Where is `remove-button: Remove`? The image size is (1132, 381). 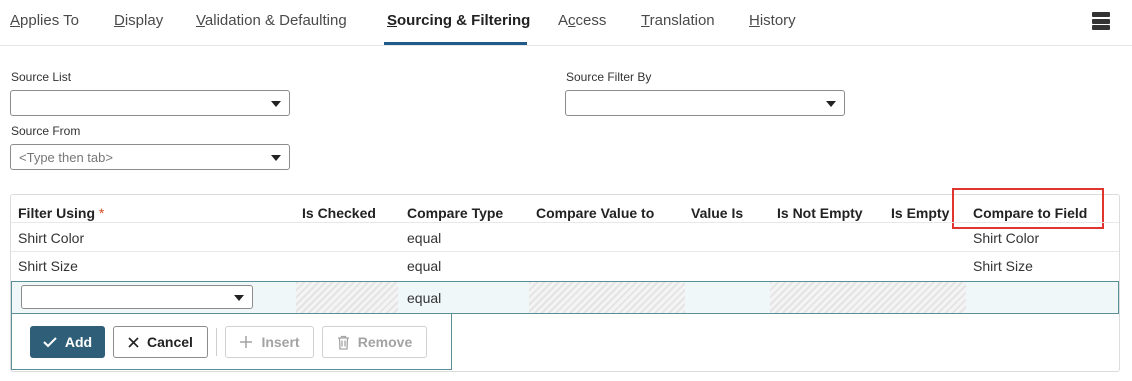 remove-button: Remove is located at coordinates (374, 342).